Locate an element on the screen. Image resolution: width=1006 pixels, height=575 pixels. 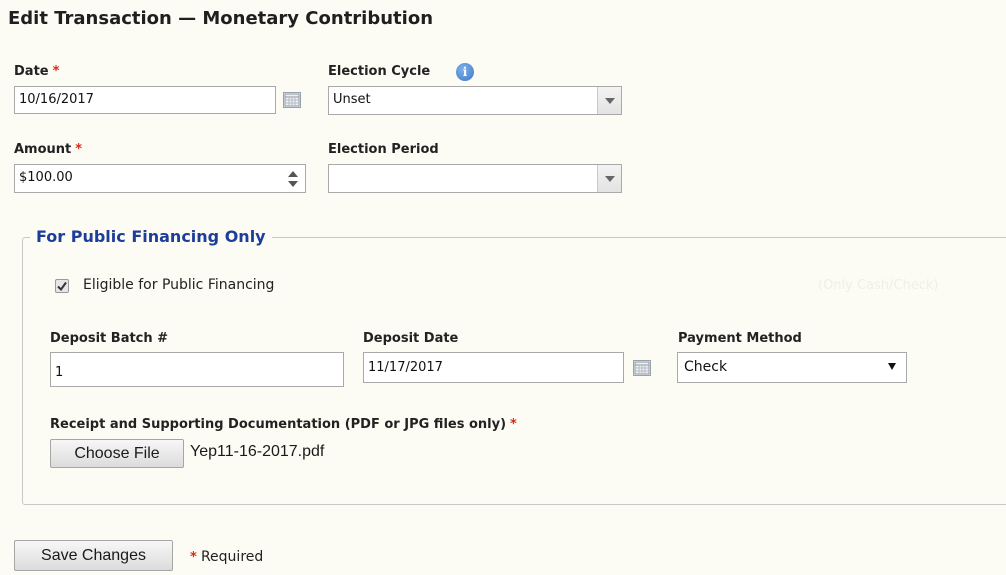
amount-input: $100.00 is located at coordinates (160, 178).